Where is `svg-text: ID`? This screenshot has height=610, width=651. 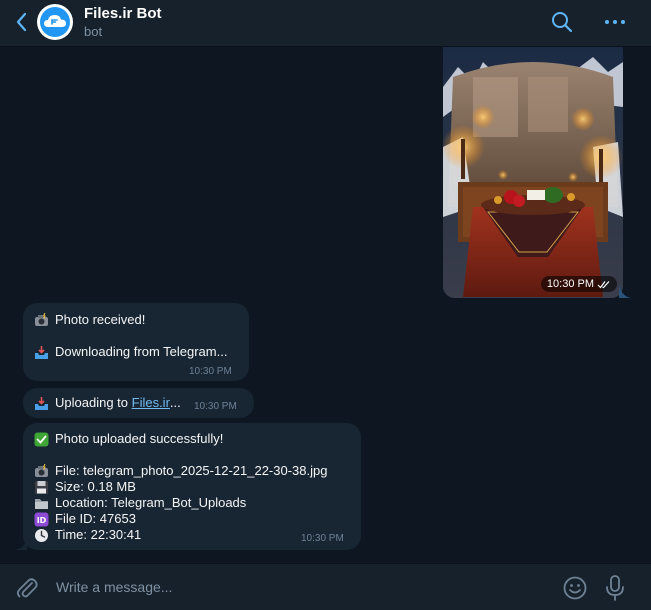
svg-text: ID is located at coordinates (42, 520).